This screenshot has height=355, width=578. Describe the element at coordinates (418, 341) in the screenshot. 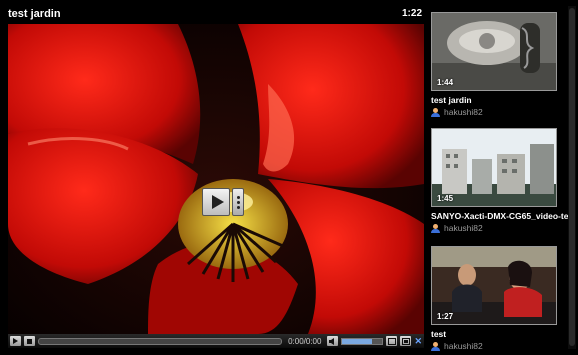

I see `x-icon: ✕` at that location.